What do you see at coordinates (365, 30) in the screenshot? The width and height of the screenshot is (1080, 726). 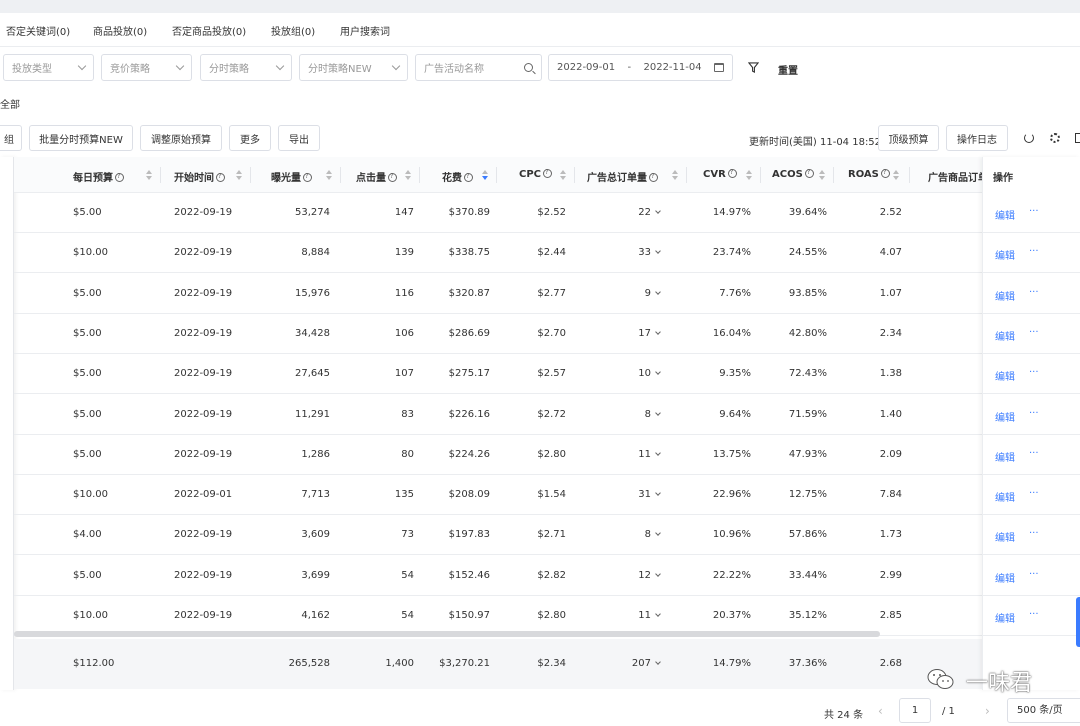 I see `tab-search-terms: 用户搜索词` at bounding box center [365, 30].